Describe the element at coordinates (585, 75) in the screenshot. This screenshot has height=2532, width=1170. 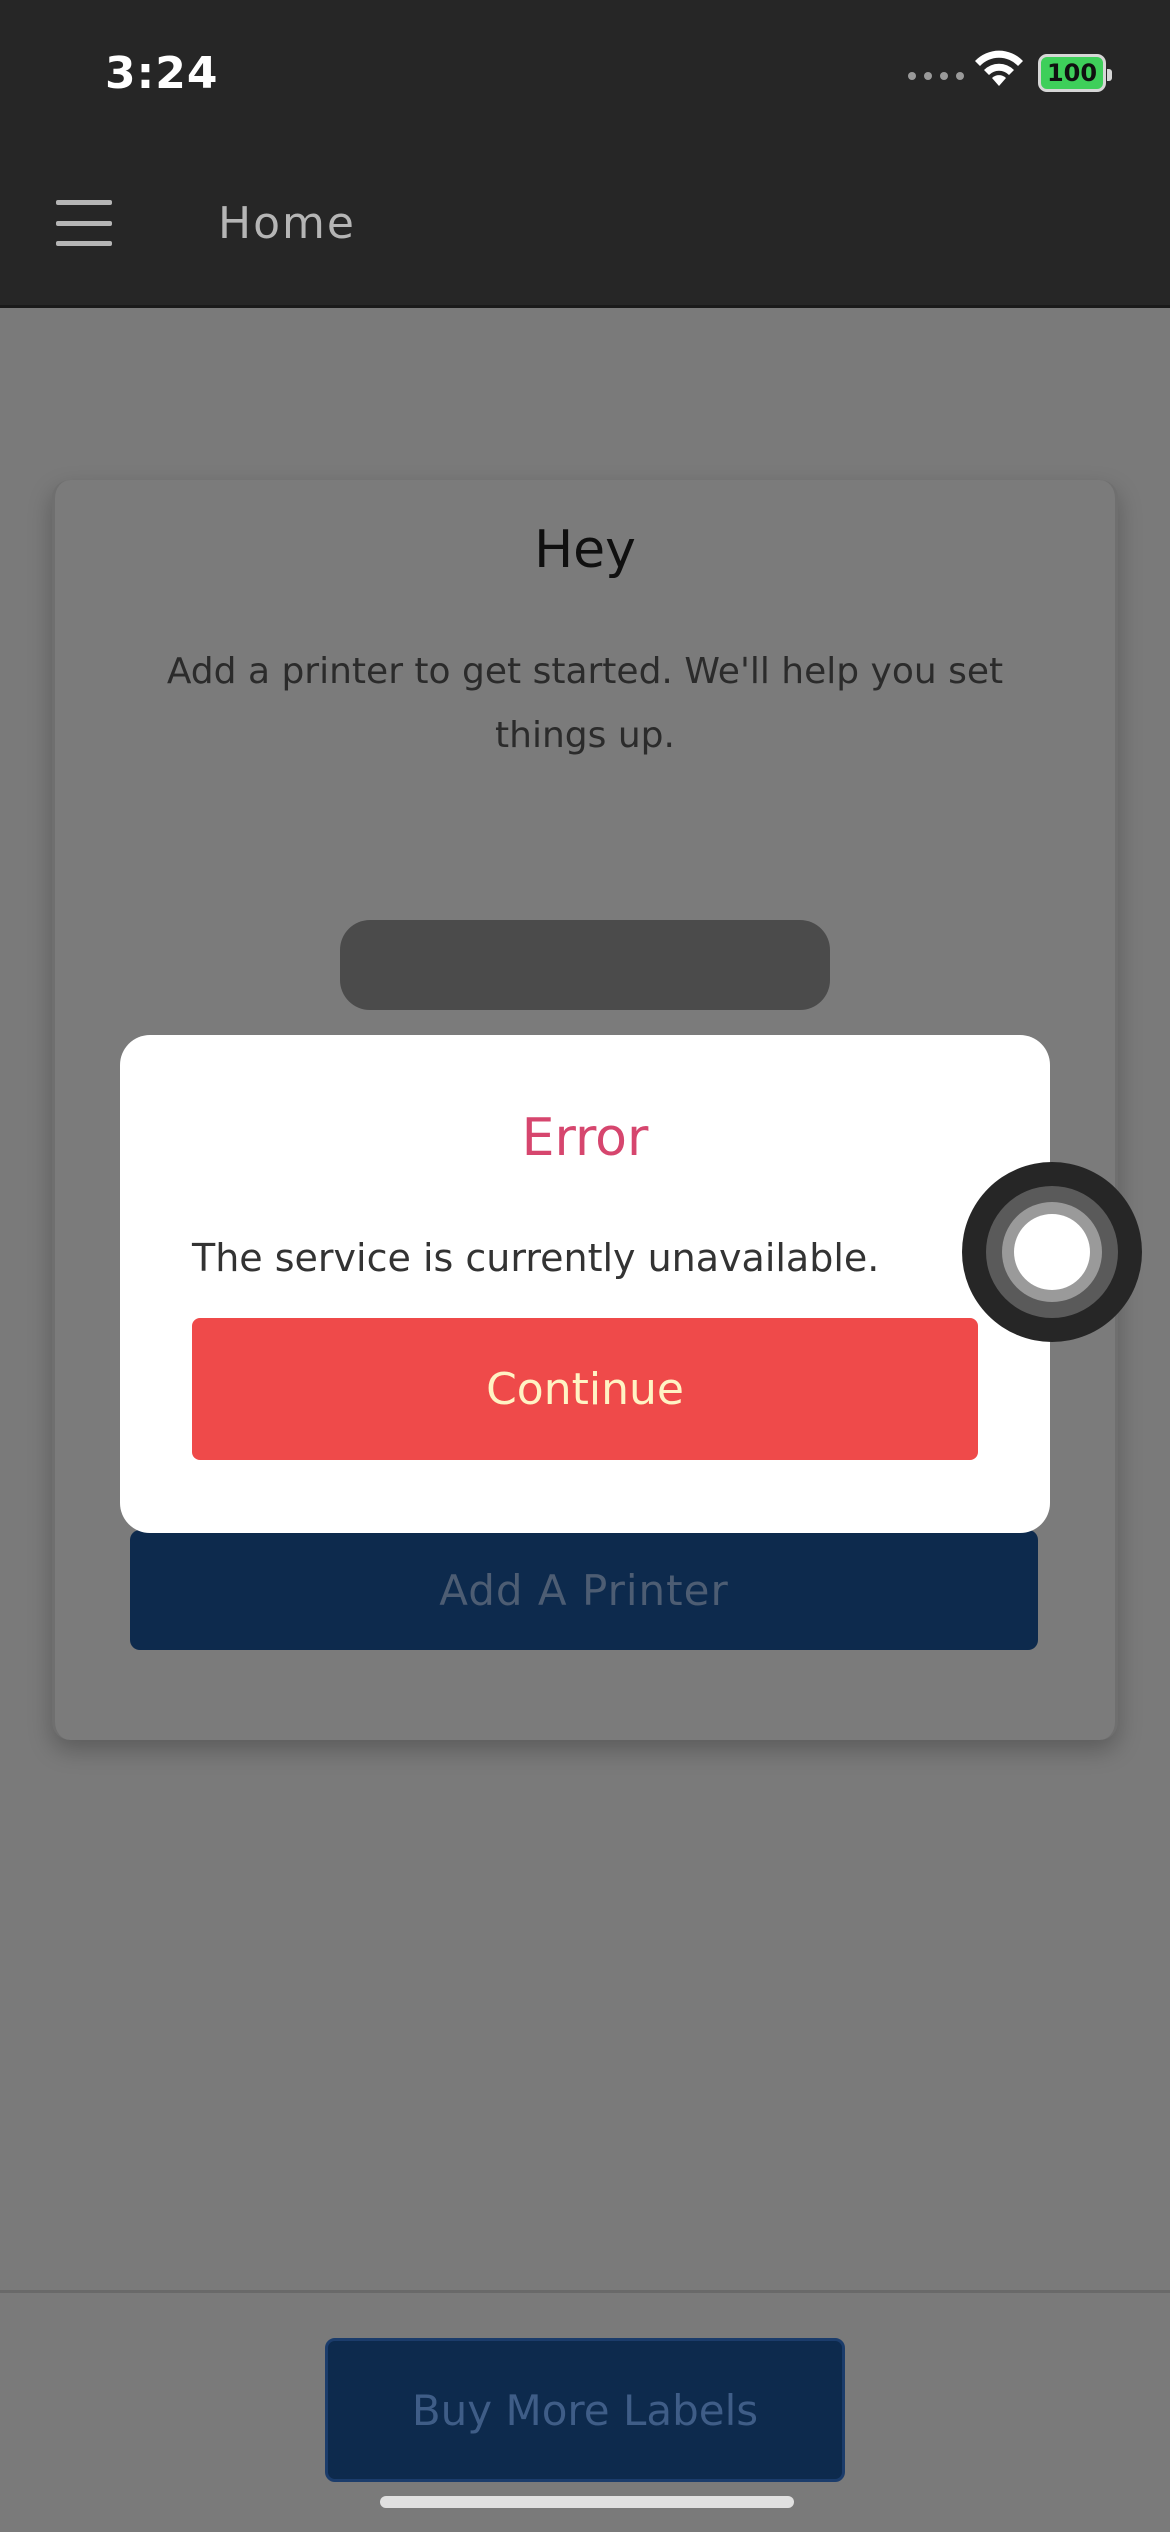
I see `status-bar: 3:24 100` at that location.